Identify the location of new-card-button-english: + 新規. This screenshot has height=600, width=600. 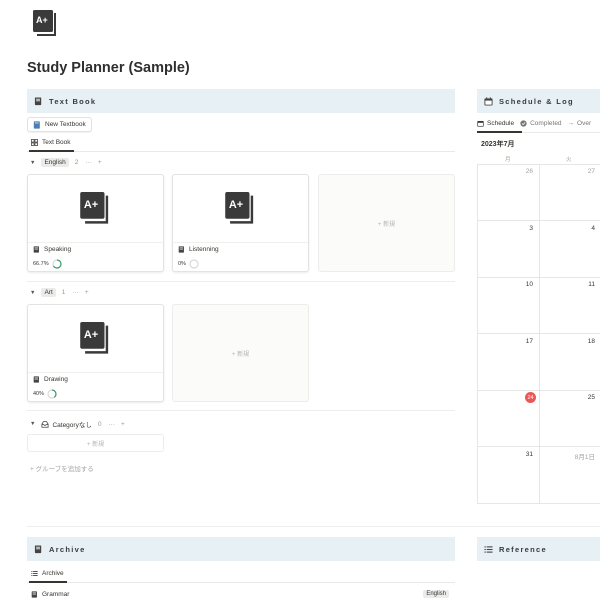
(386, 223).